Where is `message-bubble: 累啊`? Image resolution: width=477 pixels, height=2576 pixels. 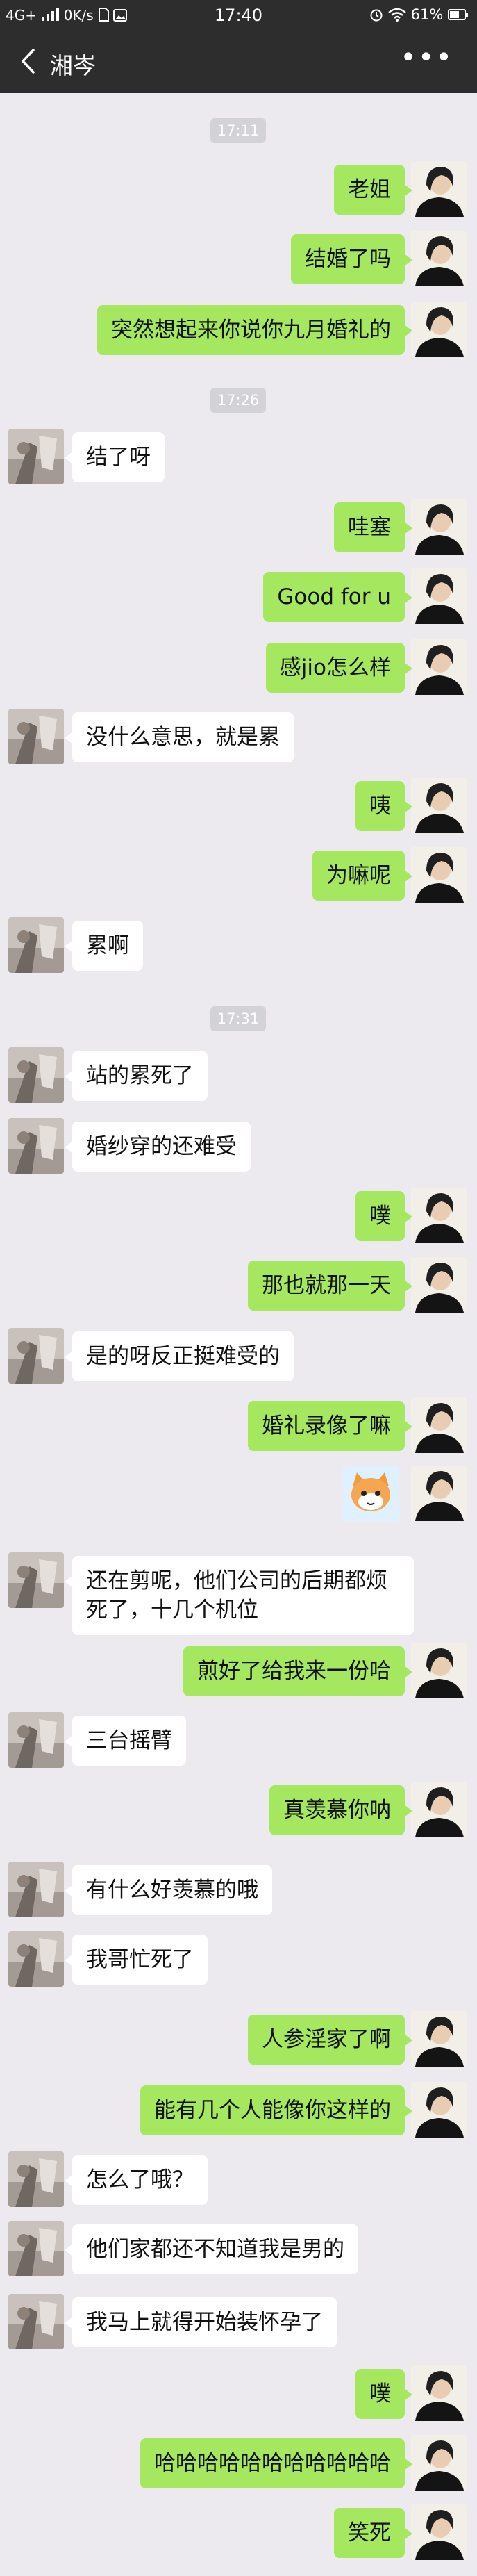
message-bubble: 累啊 is located at coordinates (104, 946).